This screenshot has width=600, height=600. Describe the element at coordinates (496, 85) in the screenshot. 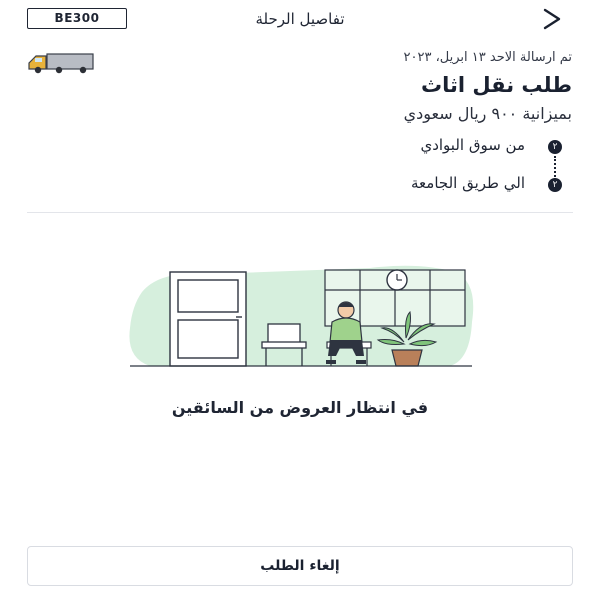

I see `request-title: طلب نقل اثاث` at that location.